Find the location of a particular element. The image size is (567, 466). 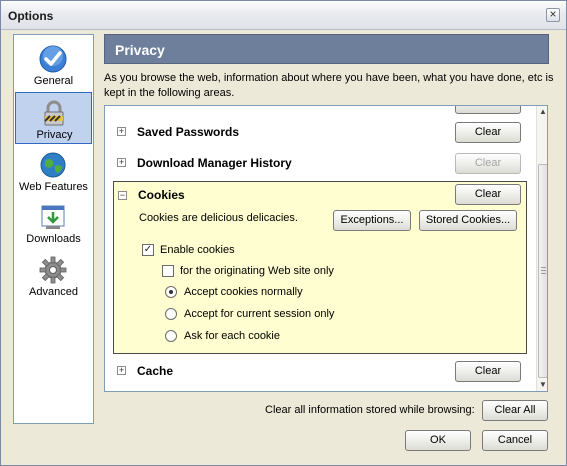

page-title: Privacy is located at coordinates (326, 49).